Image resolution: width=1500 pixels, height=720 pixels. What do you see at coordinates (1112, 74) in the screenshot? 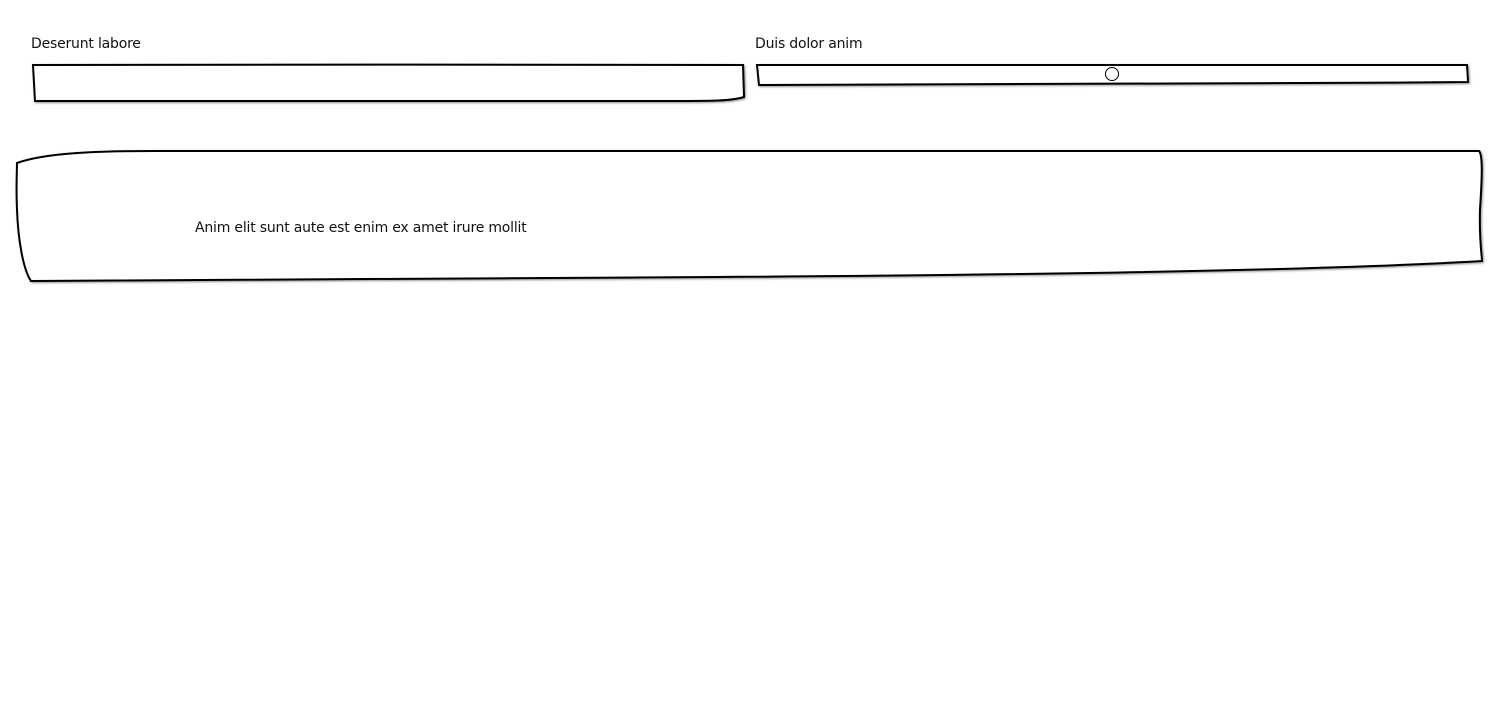
I see `slider-thumb` at bounding box center [1112, 74].